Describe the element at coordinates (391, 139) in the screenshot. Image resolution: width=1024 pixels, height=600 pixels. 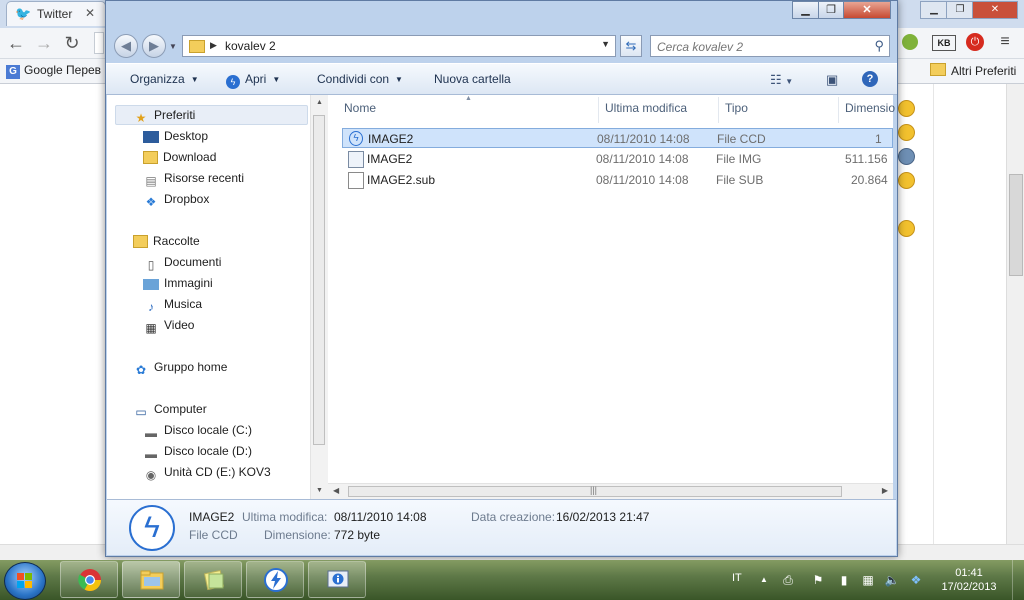
I see `file-name: IMAGE2` at that location.